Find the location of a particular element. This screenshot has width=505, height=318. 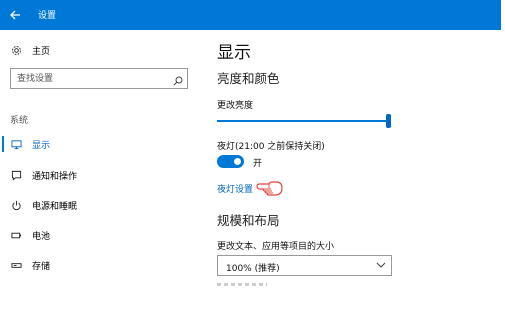

night-light-state: 开 is located at coordinates (258, 164).